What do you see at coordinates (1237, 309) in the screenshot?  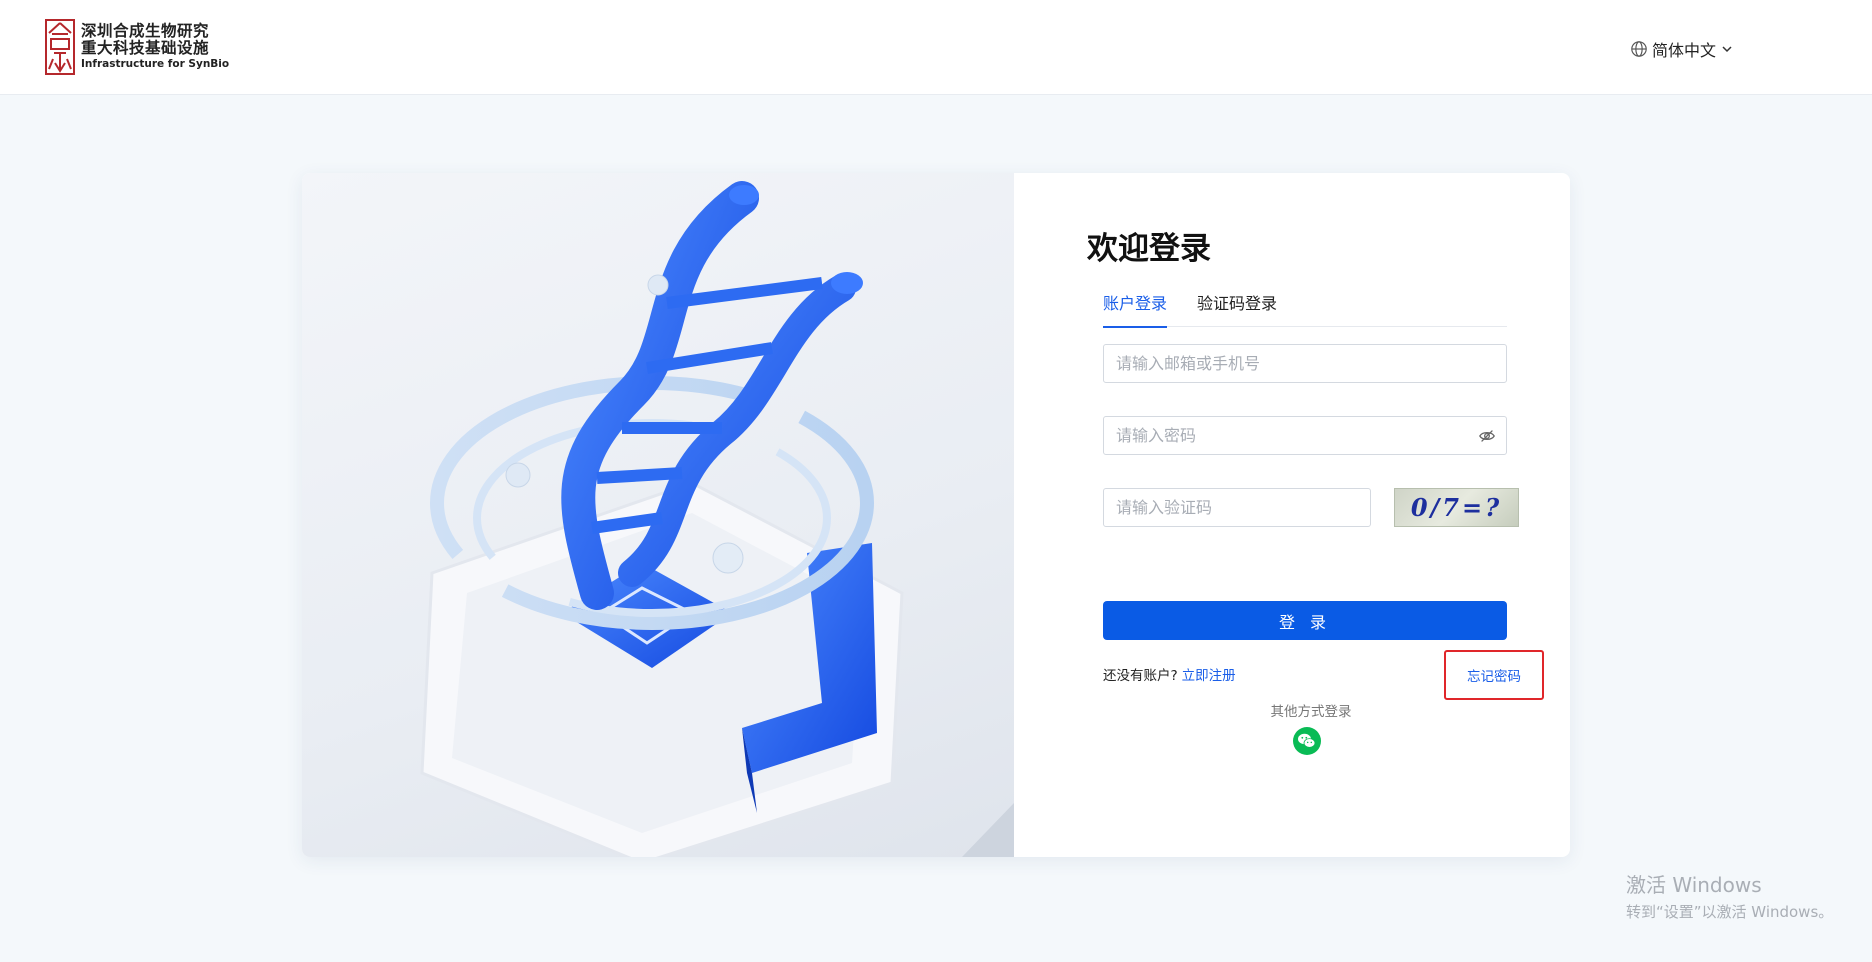 I see `tab-code-login: 验证码登录` at bounding box center [1237, 309].